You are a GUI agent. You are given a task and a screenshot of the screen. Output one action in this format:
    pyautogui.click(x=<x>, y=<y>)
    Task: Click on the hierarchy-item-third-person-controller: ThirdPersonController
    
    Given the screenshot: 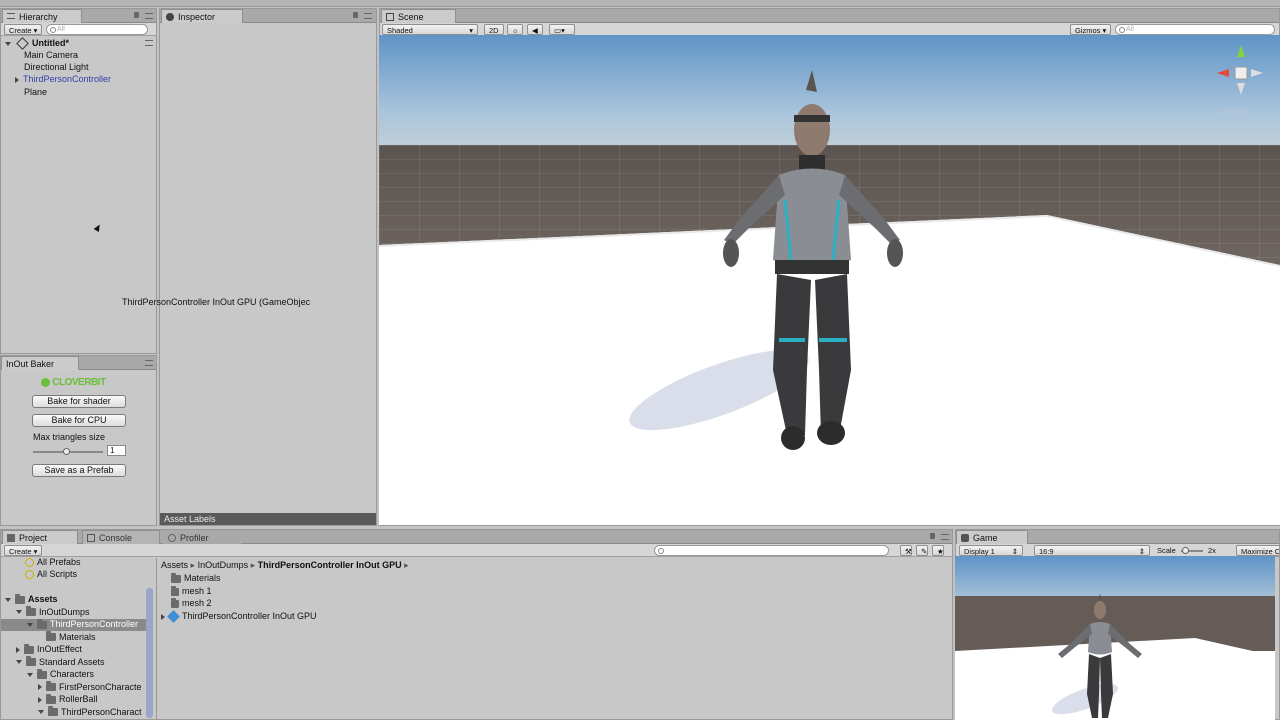 What is the action you would take?
    pyautogui.click(x=63, y=79)
    